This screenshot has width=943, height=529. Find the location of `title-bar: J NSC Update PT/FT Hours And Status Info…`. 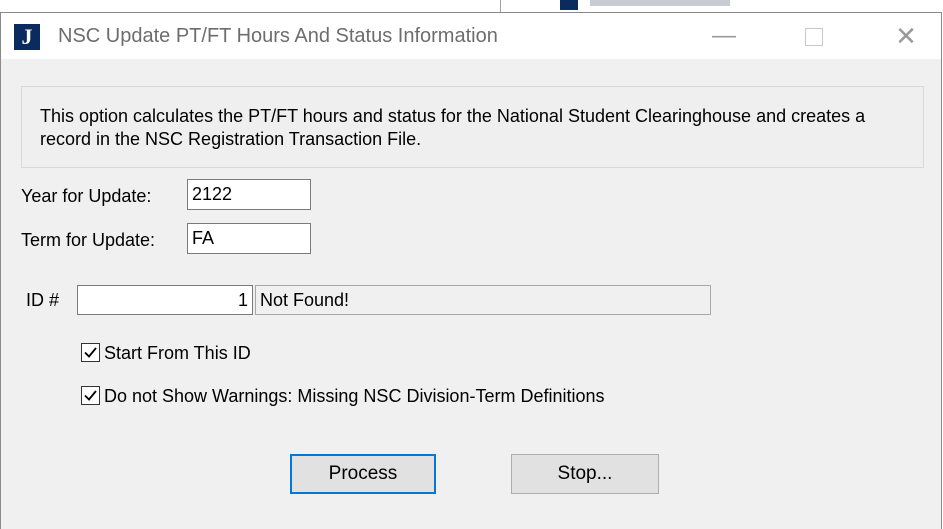

title-bar: J NSC Update PT/FT Hours And Status Info… is located at coordinates (471, 36).